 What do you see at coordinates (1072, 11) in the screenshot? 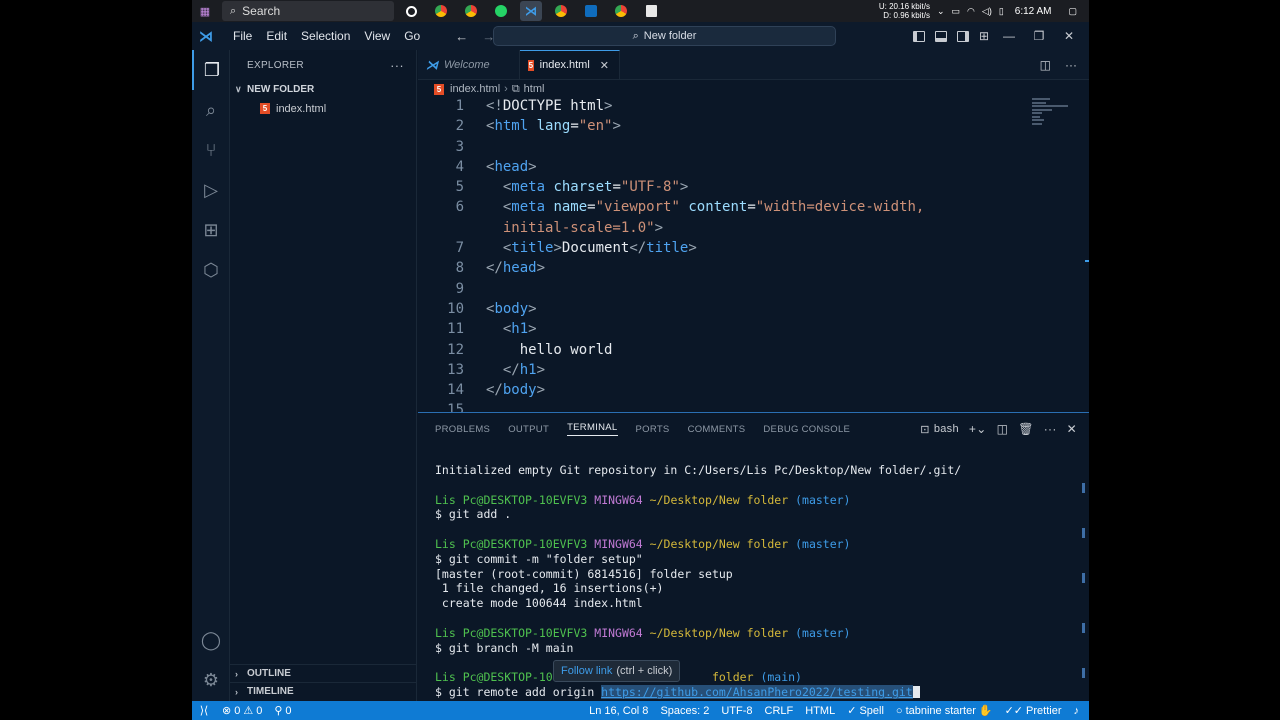
I see `notification-icon: ▢` at bounding box center [1072, 11].